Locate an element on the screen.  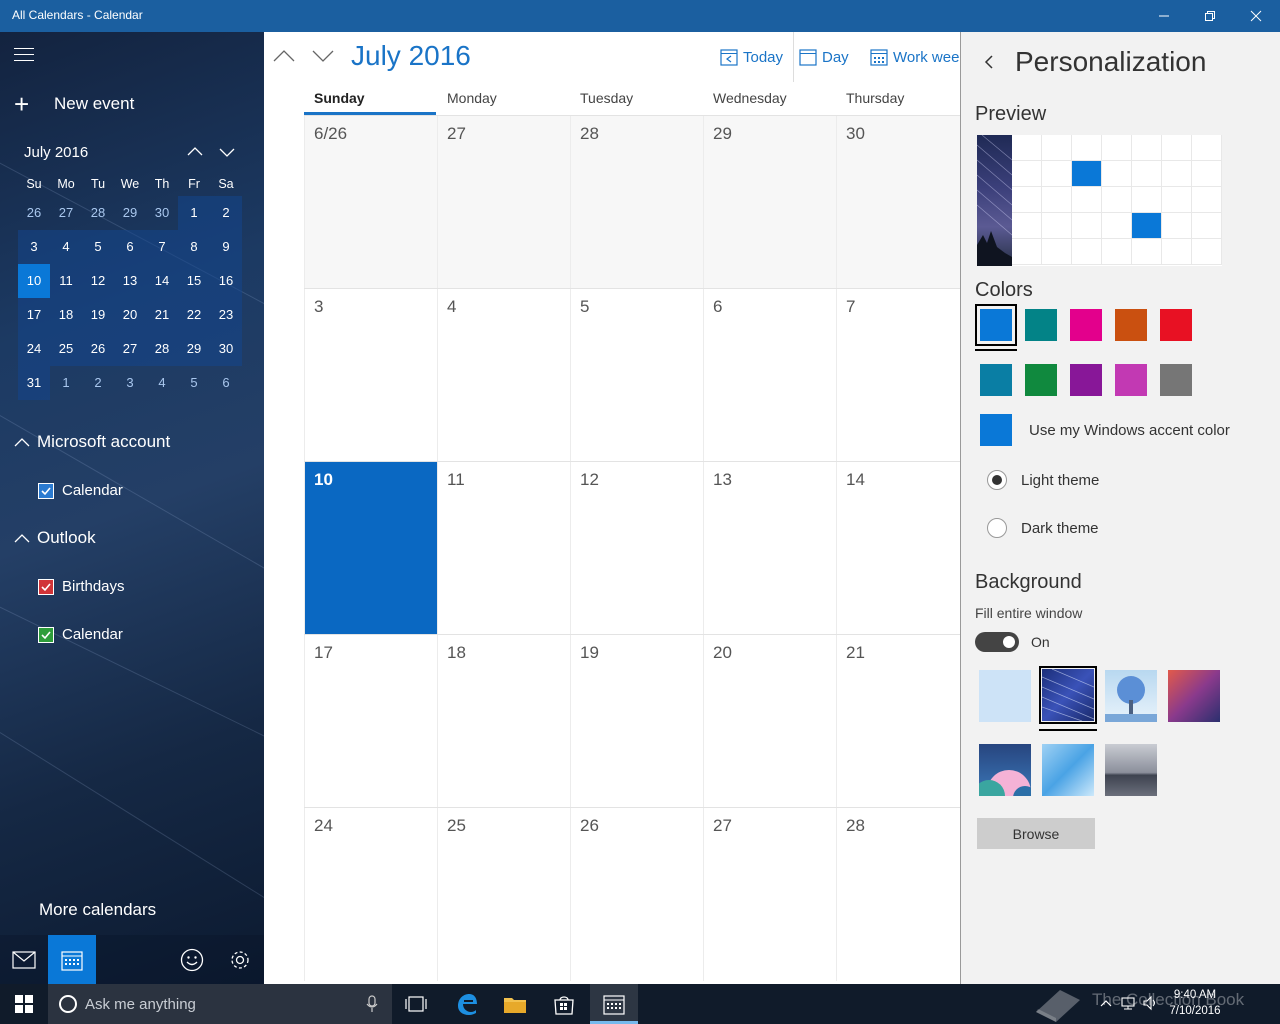
mini-day: 13 is located at coordinates (130, 281).